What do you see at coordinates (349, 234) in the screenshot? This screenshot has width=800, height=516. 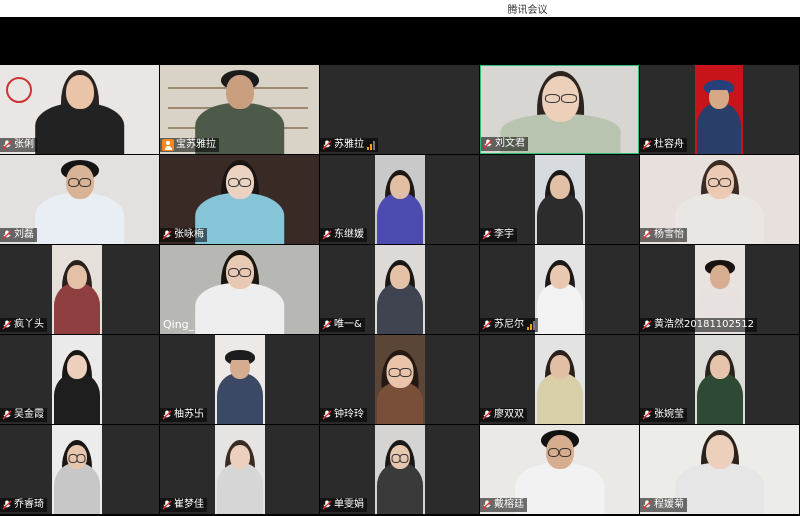 I see `participant-name: 东继媛` at bounding box center [349, 234].